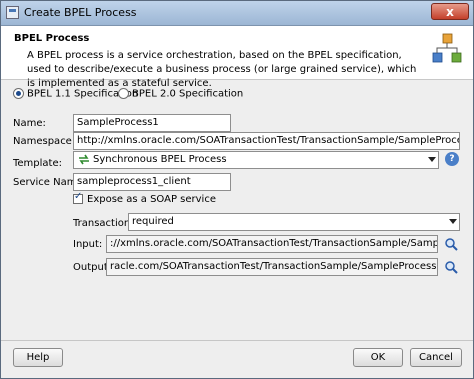  I want to click on help-icon: ?, so click(452, 159).